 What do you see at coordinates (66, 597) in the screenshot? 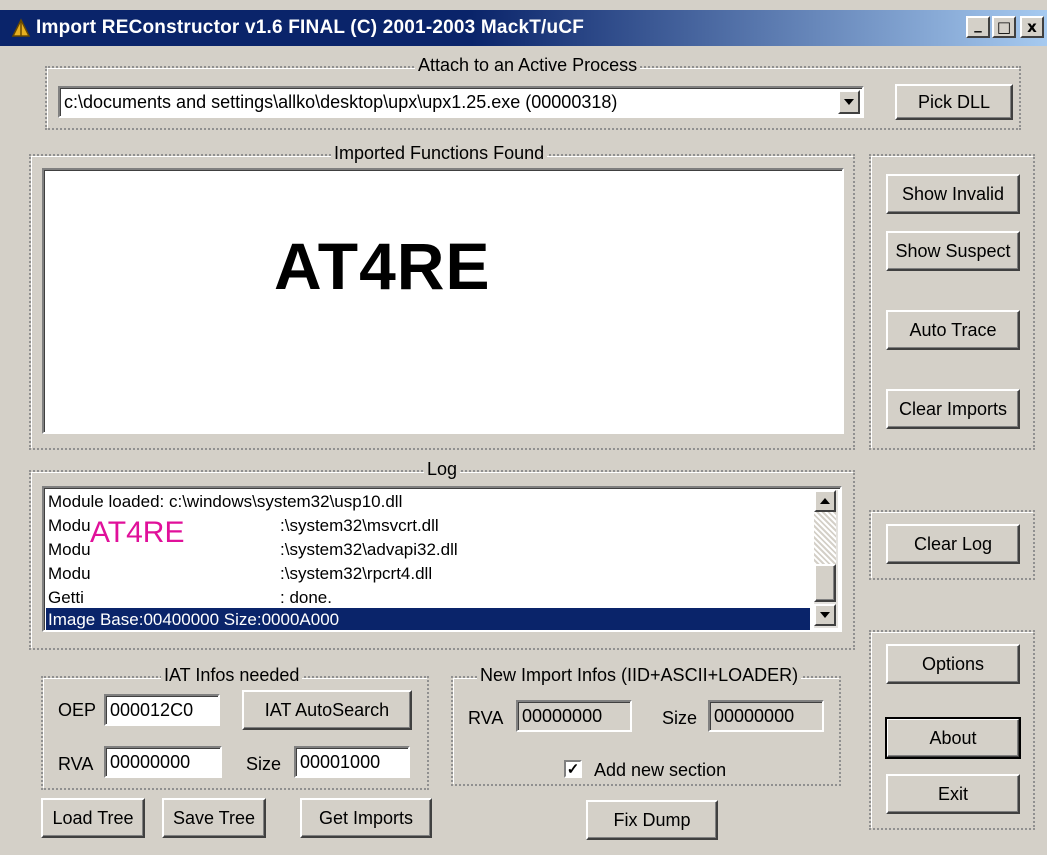
I see `log-line: Getti` at bounding box center [66, 597].